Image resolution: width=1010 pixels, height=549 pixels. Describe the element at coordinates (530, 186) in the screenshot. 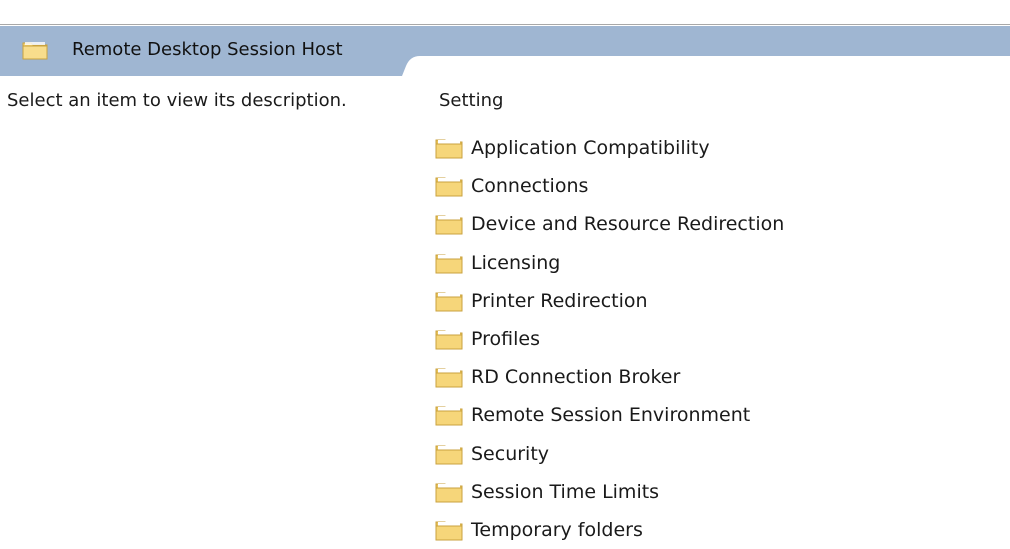

I see `settings-item-label: Connections` at that location.